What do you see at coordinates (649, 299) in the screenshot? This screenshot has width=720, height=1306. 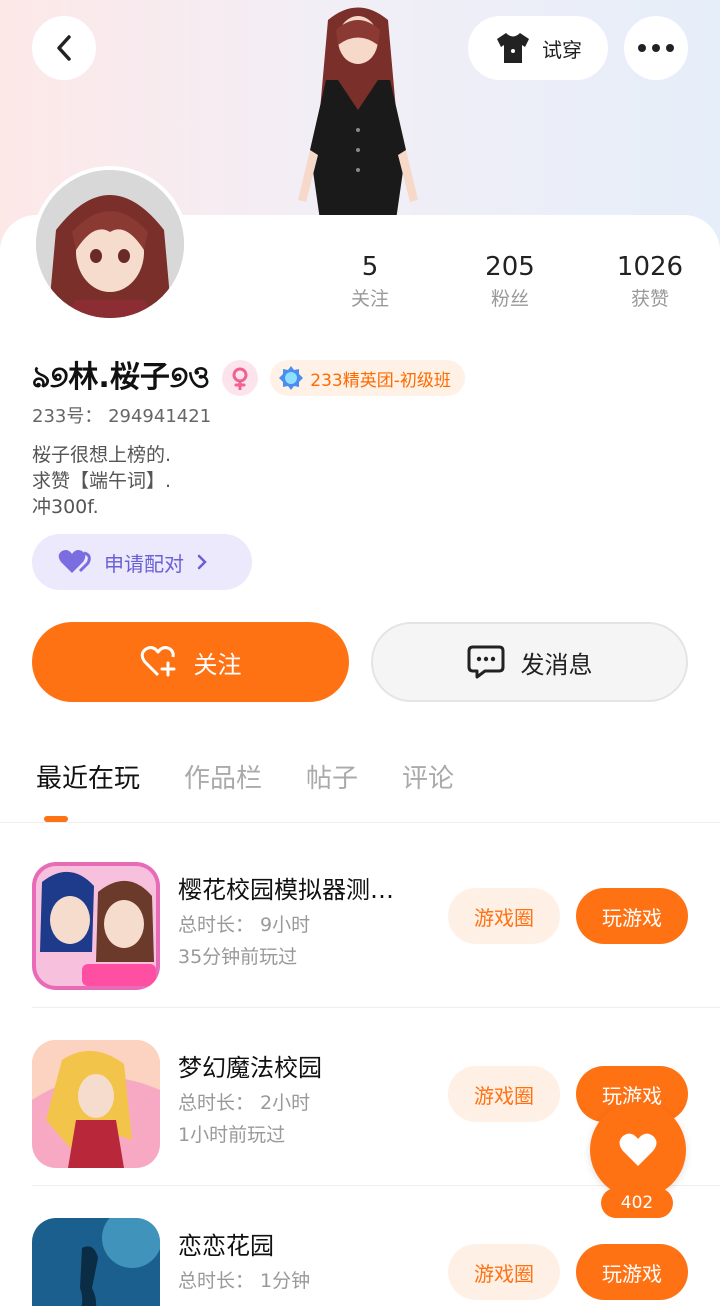 I see `stat-likes-label: 获赞` at bounding box center [649, 299].